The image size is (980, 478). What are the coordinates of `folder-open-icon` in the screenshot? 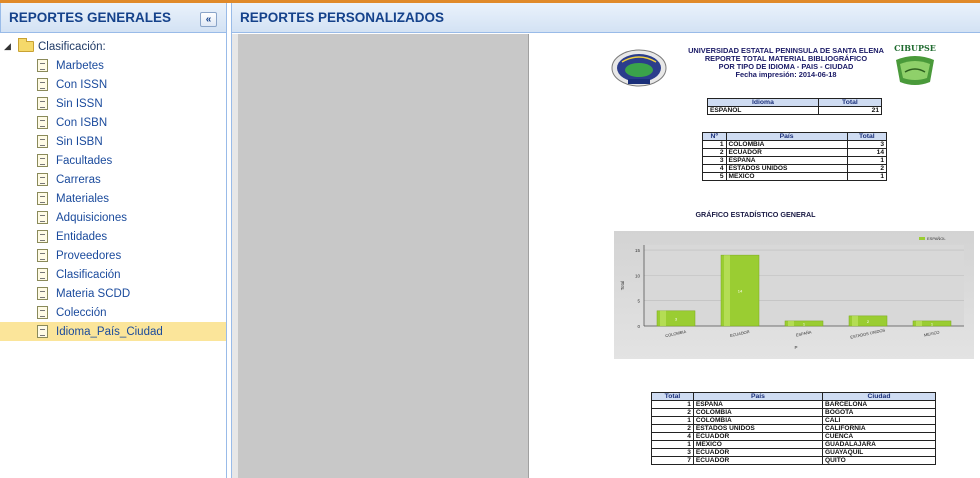 It's located at (26, 45).